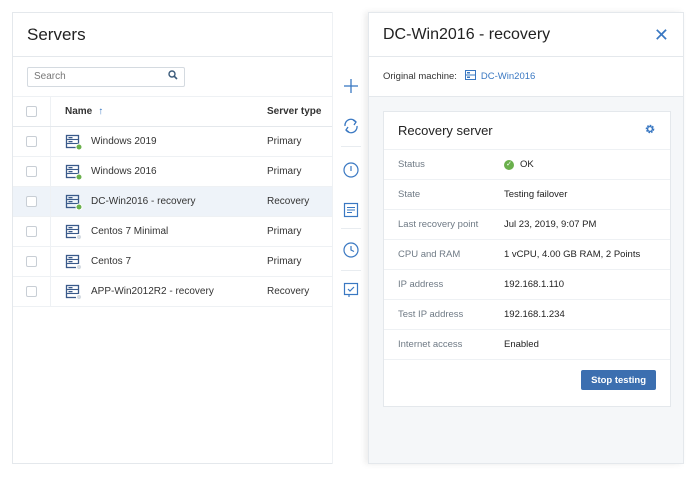  I want to click on property-value-wrap: 1 vCPU, 4.00 GB RAM, 2 Points, so click(572, 254).